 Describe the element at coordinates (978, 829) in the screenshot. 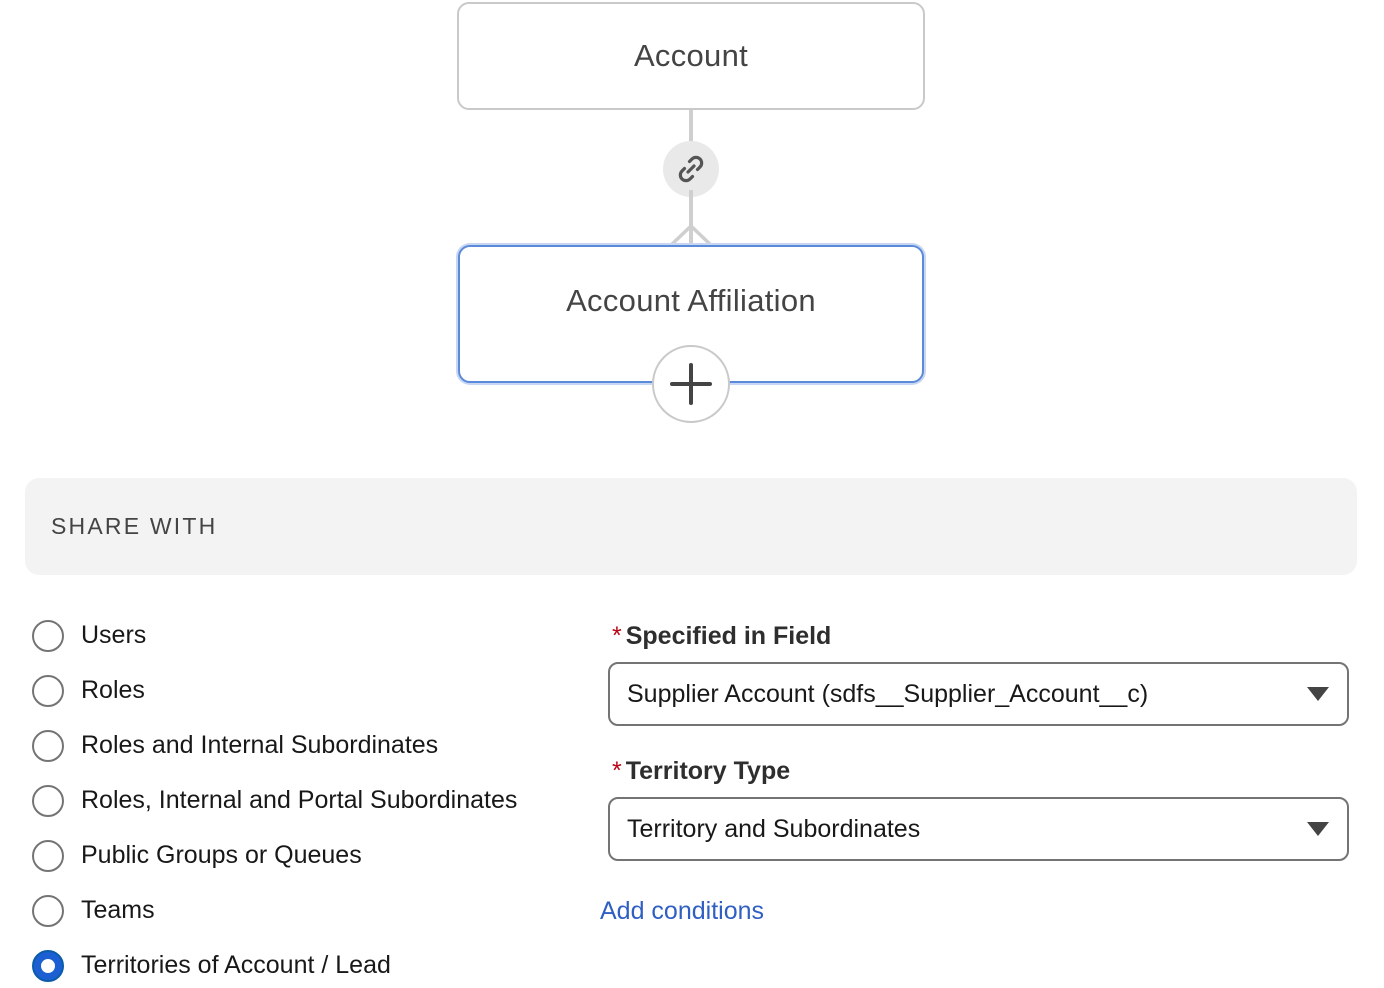

I see `territory-type-select: Territory and Subordinates` at that location.